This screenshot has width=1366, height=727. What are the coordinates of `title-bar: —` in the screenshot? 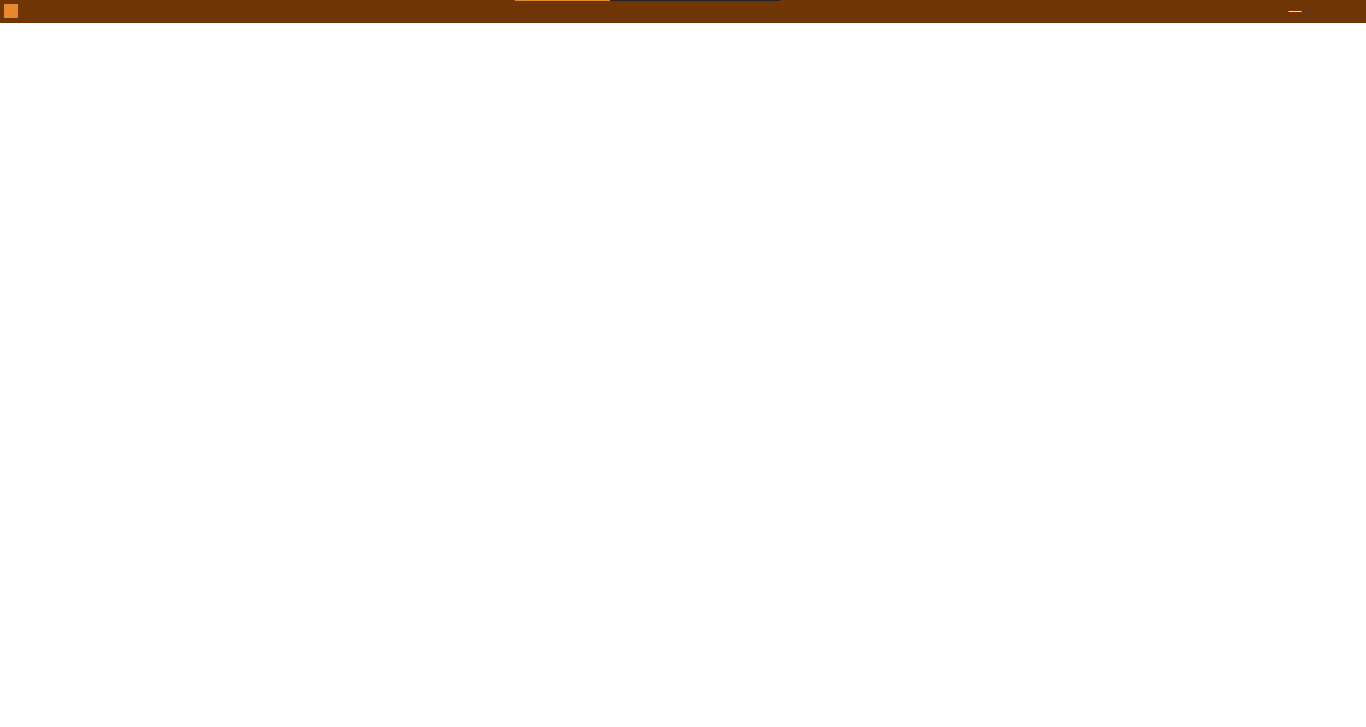 It's located at (683, 11).